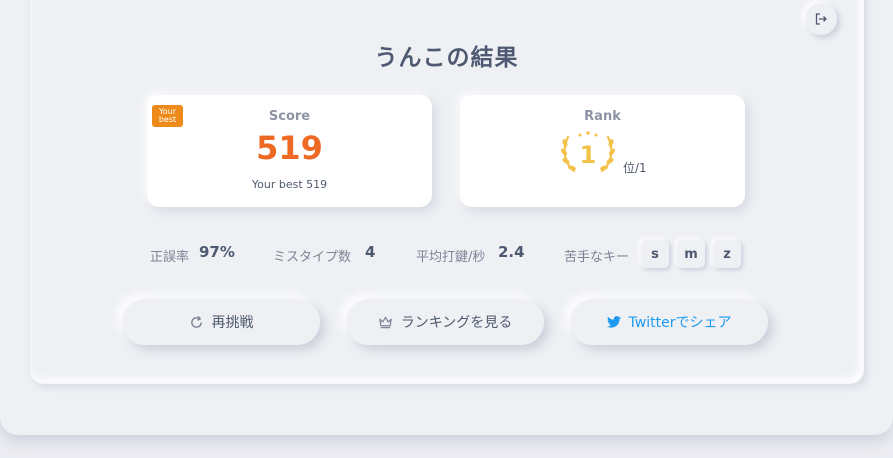 Image resolution: width=893 pixels, height=458 pixels. I want to click on score-card: Your best Score 519 Your best 519, so click(289, 151).